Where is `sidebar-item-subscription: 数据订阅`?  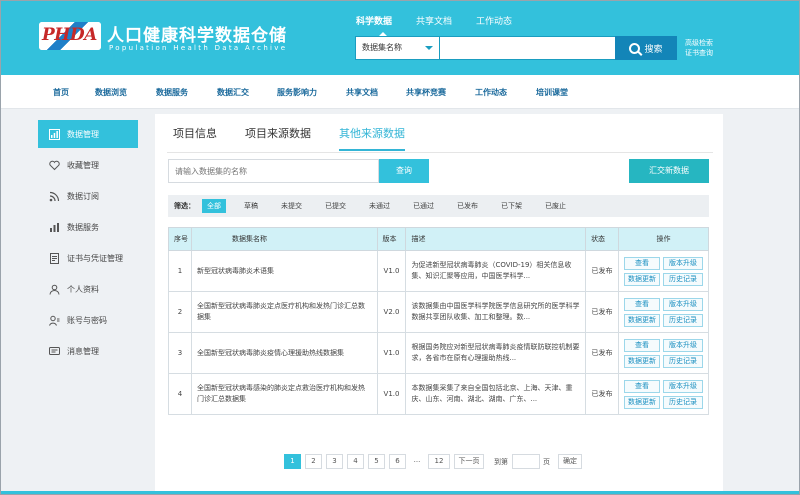
sidebar-item-subscription: 数据订阅 is located at coordinates (88, 196).